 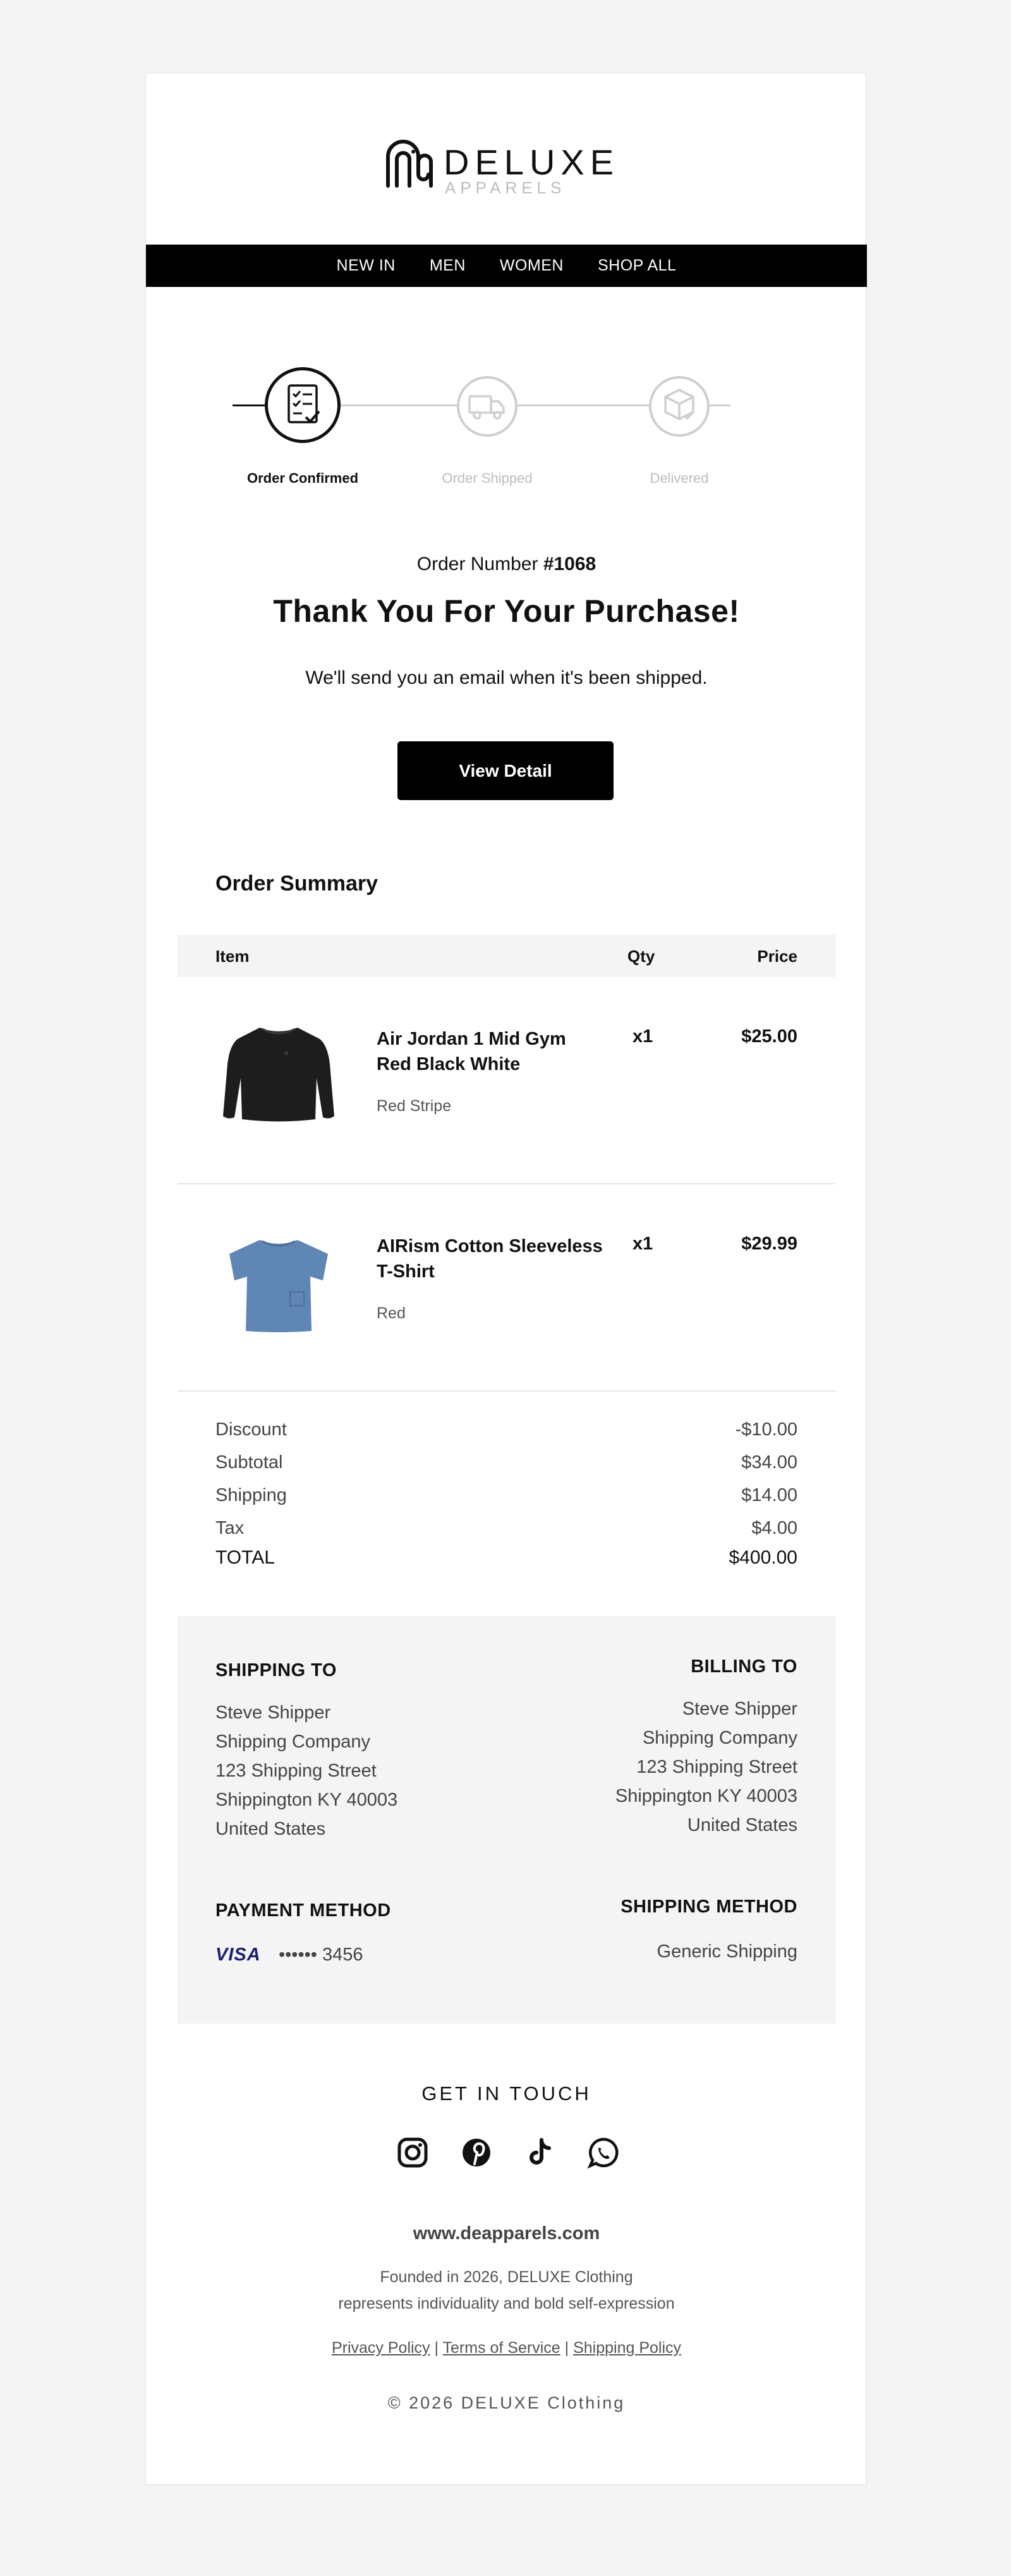 What do you see at coordinates (507, 611) in the screenshot?
I see `page-title: Thank You For Your Purchase!` at bounding box center [507, 611].